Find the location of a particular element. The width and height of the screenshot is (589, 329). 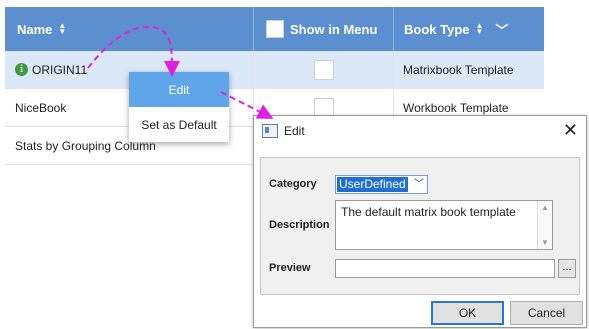

column-header-name-label: Name is located at coordinates (35, 29).